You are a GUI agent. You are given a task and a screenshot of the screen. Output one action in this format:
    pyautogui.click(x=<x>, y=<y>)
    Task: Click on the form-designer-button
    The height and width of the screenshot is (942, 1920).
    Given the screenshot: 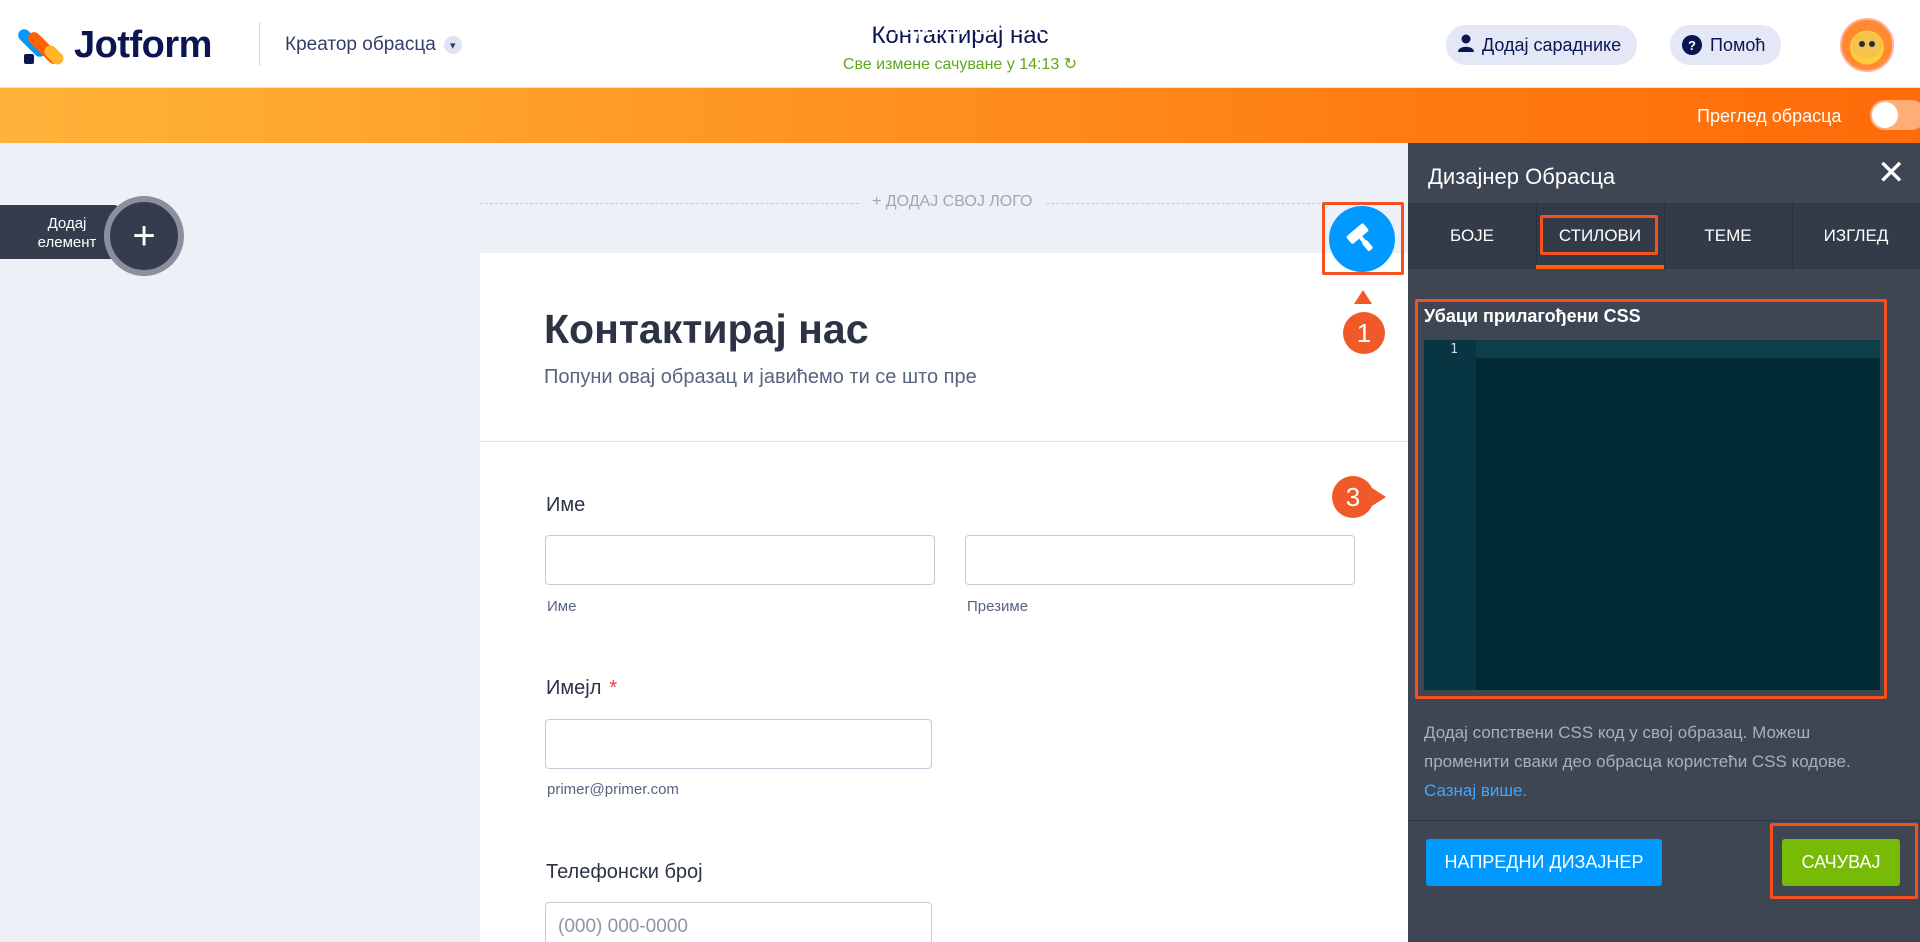 What is the action you would take?
    pyautogui.click(x=1362, y=239)
    